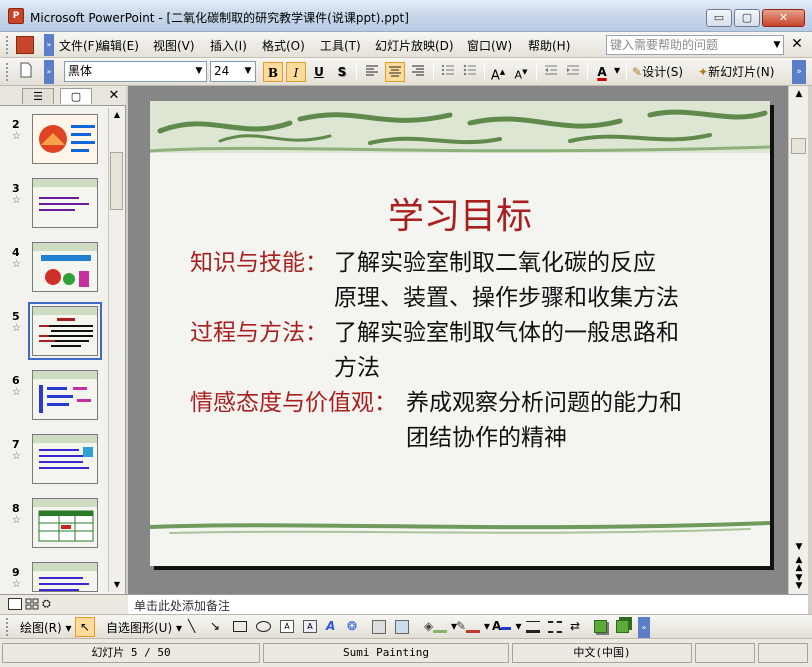 Image resolution: width=812 pixels, height=667 pixels. Describe the element at coordinates (695, 45) in the screenshot. I see `help-search-input: 键入需要帮助的问题` at that location.